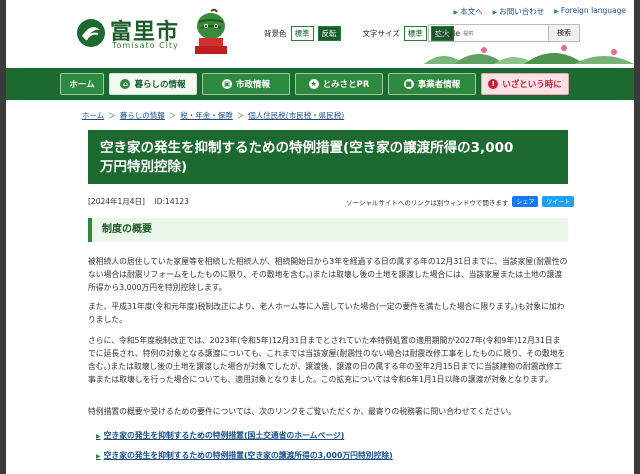 This screenshot has width=640, height=474. What do you see at coordinates (313, 84) in the screenshot?
I see `star-icon: ★` at bounding box center [313, 84].